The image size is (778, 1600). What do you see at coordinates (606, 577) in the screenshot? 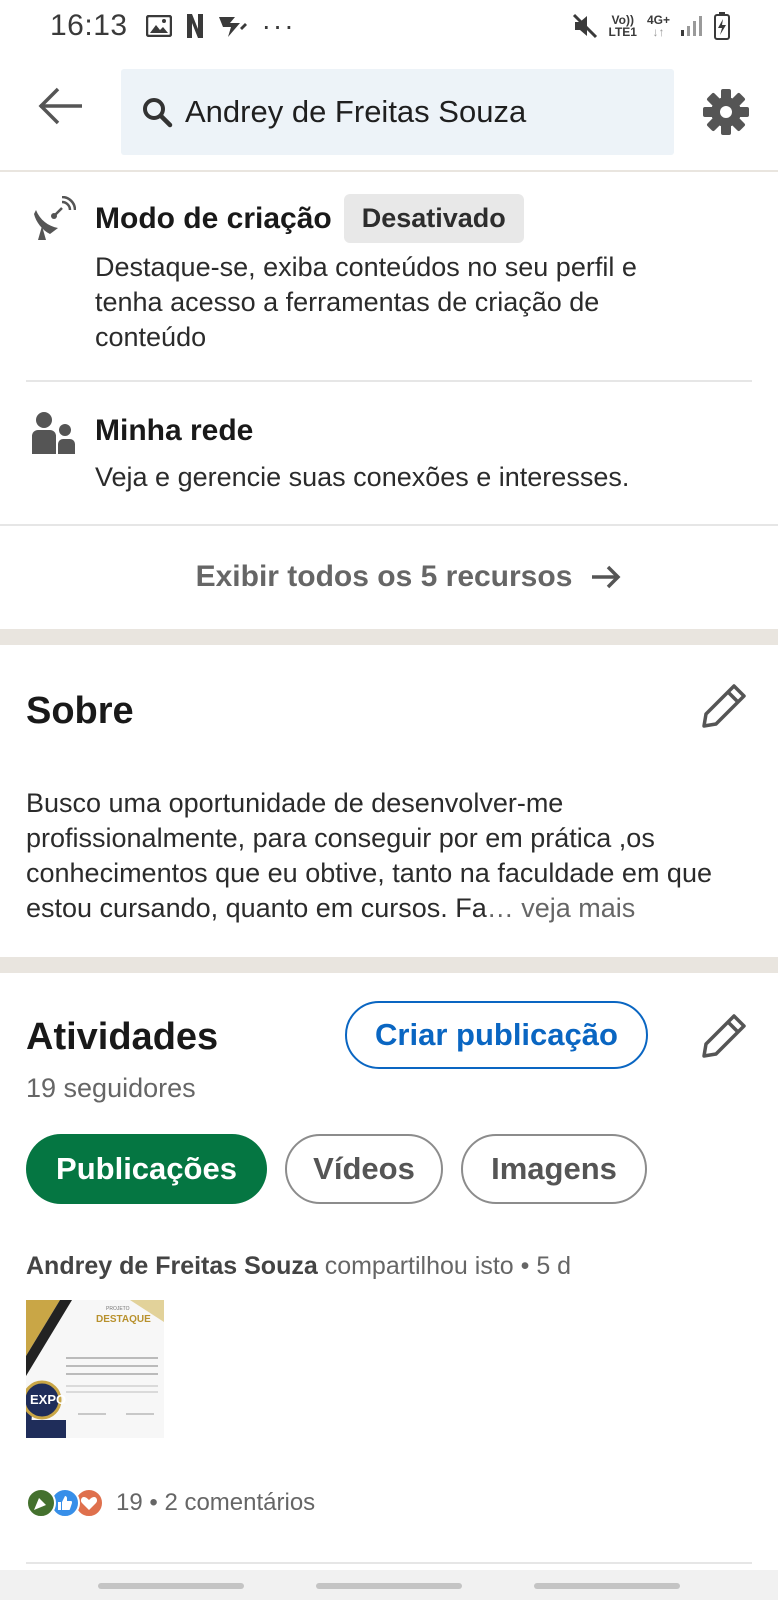
I see `arrow-right-icon` at bounding box center [606, 577].